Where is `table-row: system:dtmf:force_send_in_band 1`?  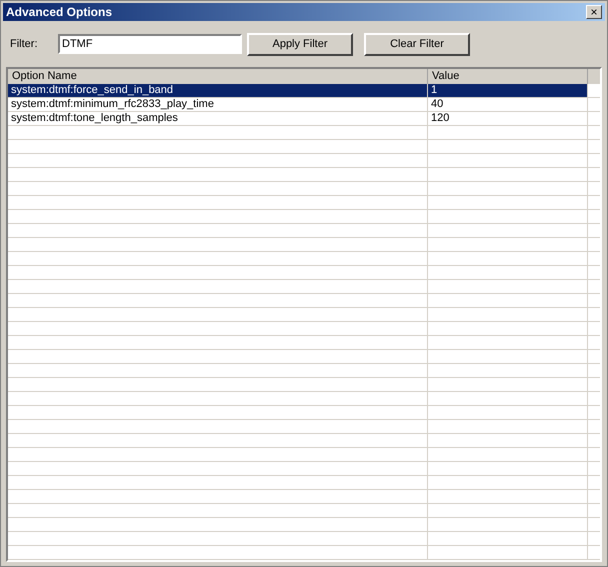
table-row: system:dtmf:force_send_in_band 1 is located at coordinates (304, 91).